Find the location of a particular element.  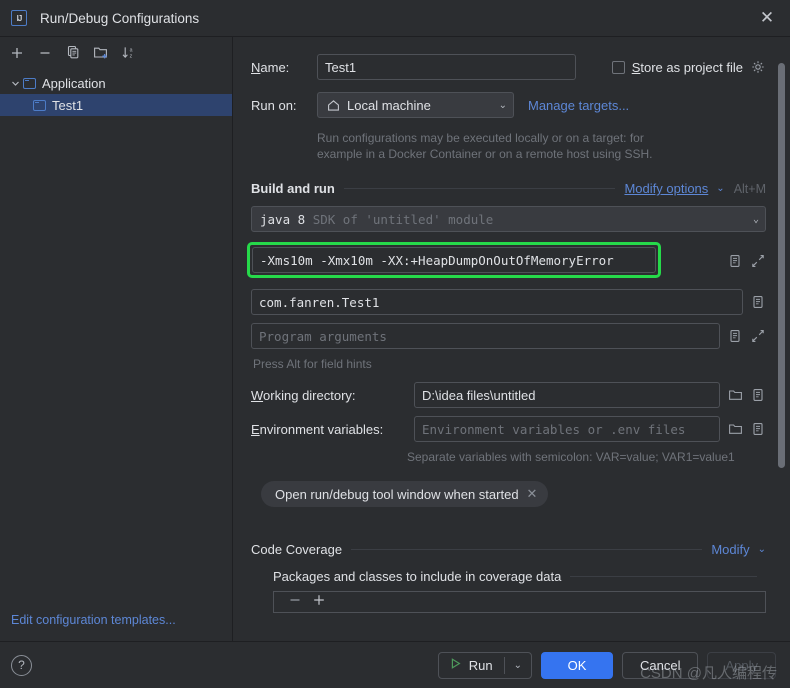

home-icon is located at coordinates (333, 105).